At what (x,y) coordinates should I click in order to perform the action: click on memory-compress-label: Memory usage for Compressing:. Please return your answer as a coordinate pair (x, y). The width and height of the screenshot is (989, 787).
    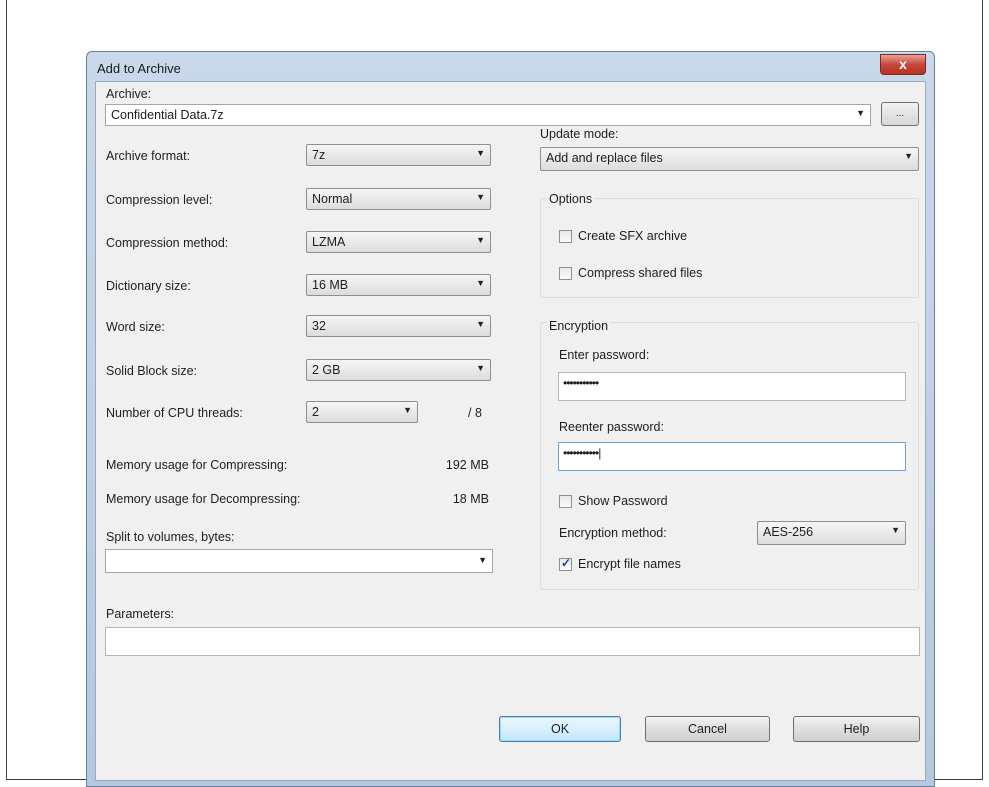
    Looking at the image, I should click on (197, 465).